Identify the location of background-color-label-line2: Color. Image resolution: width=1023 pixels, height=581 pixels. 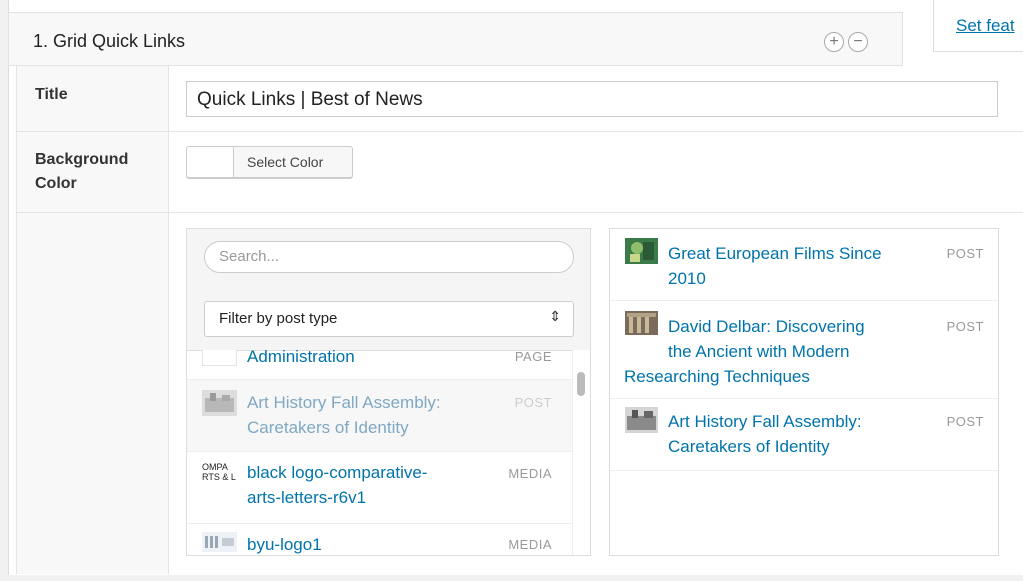
(56, 183).